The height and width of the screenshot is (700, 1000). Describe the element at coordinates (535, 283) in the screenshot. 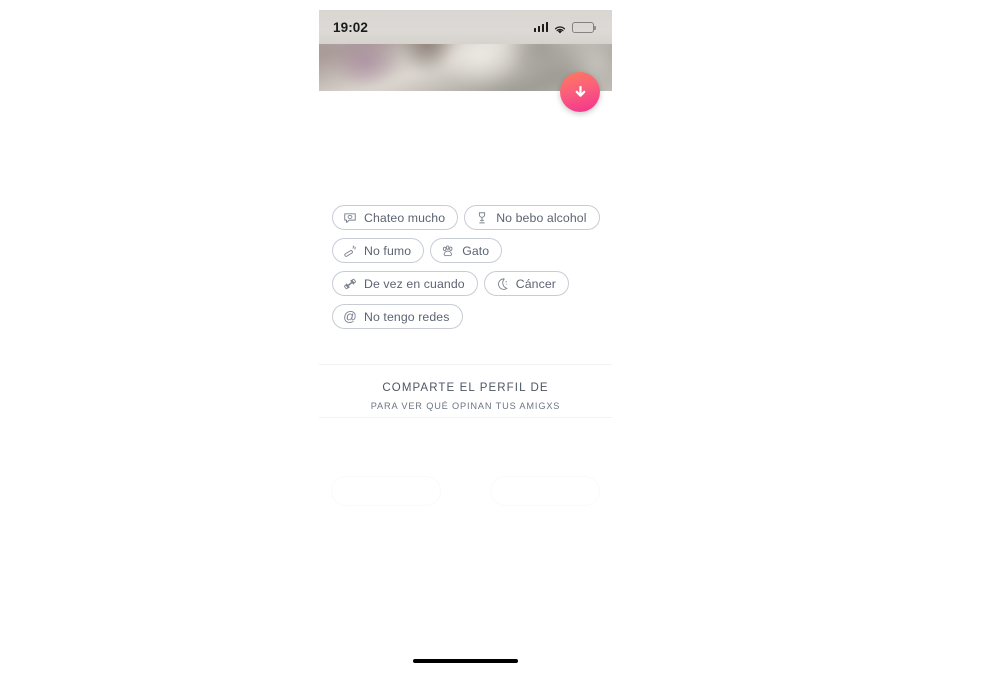

I see `tag-label: Cáncer` at that location.